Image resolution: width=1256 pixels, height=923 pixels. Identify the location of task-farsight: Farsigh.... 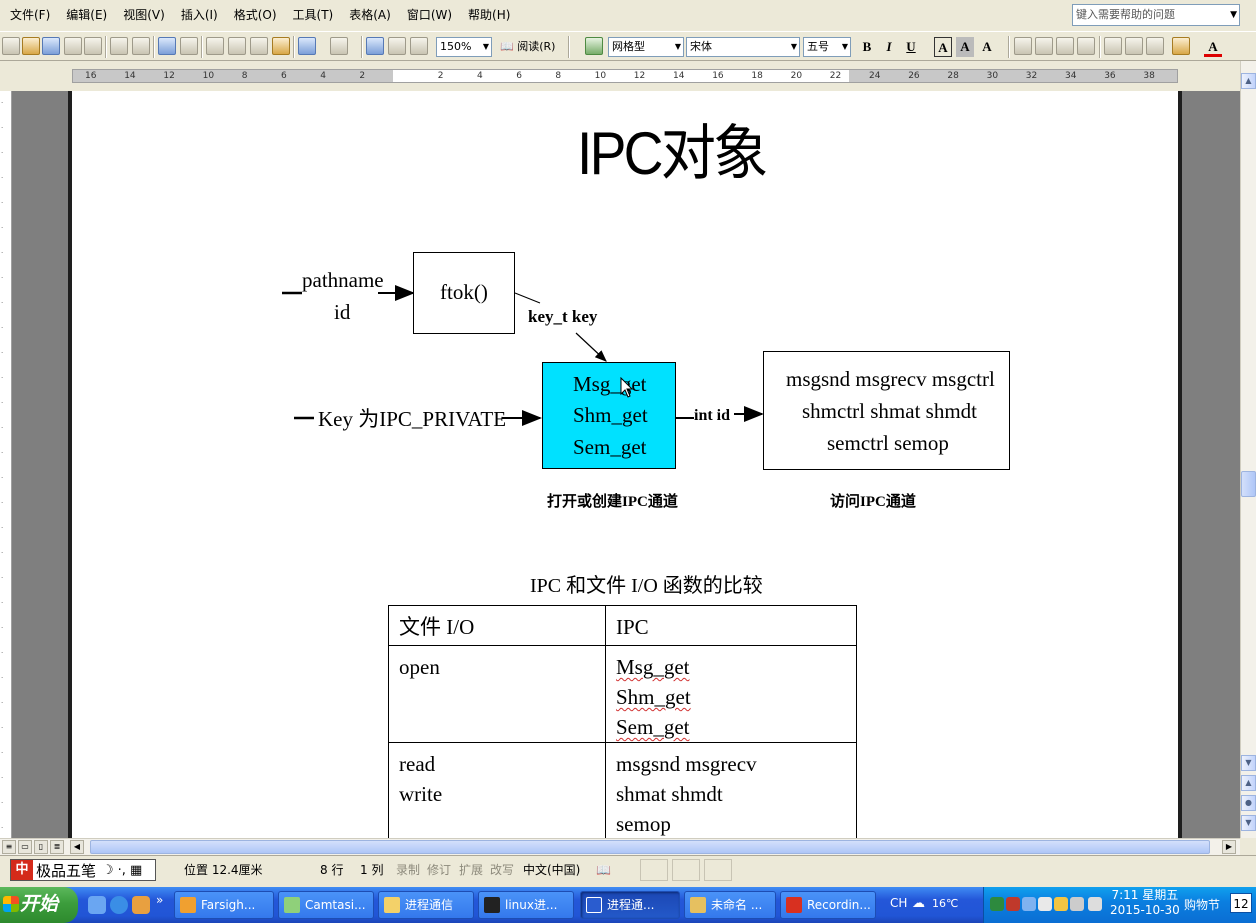
(224, 905).